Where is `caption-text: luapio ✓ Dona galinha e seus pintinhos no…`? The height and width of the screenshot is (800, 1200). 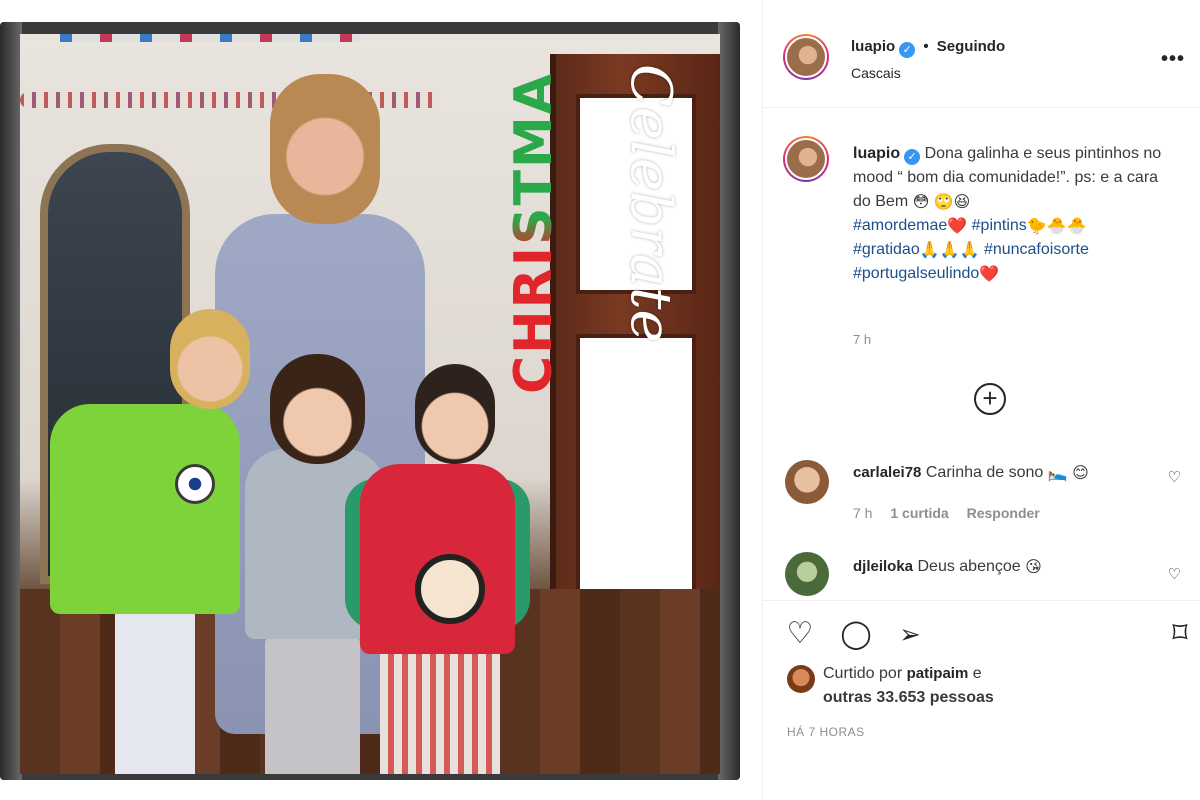
caption-text: luapio ✓ Dona galinha e seus pintinhos no… is located at coordinates (1013, 214).